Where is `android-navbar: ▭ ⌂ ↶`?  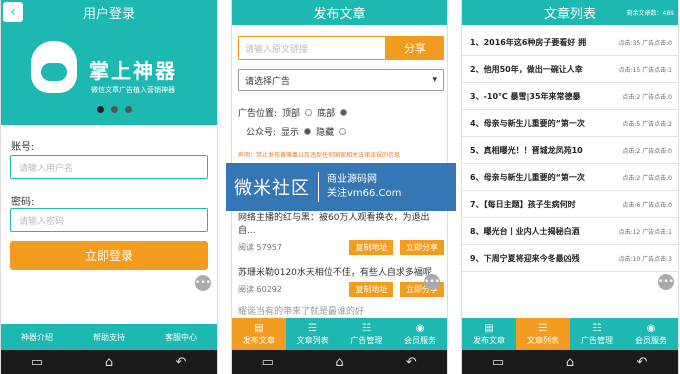
android-navbar: ▭ ⌂ ↶ is located at coordinates (339, 362).